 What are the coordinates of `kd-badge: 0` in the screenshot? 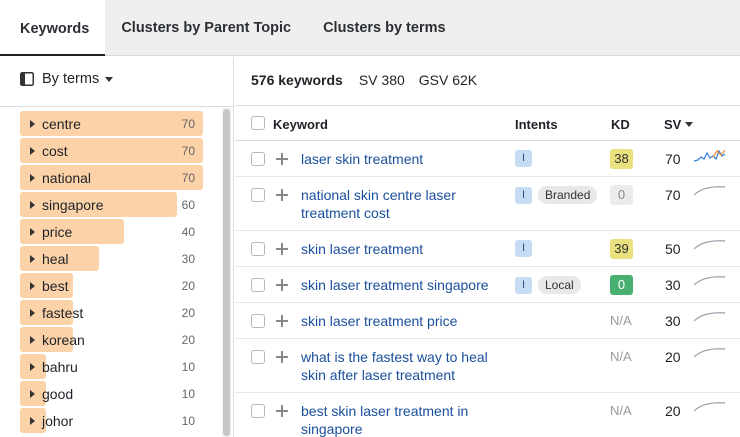 It's located at (621, 195).